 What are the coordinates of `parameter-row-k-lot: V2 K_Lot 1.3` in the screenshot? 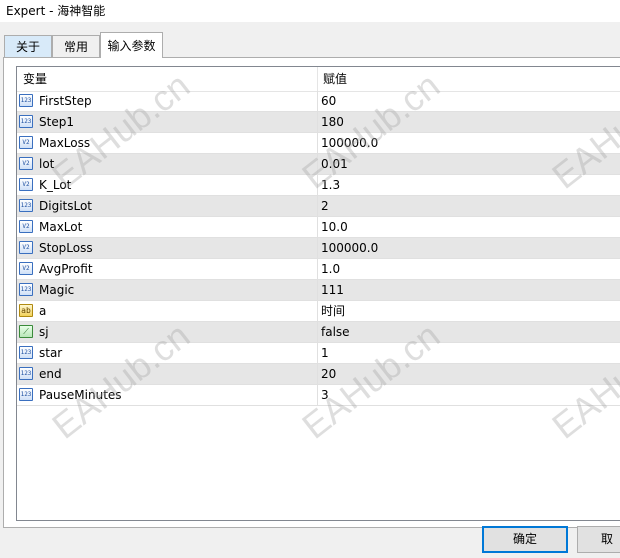 It's located at (318, 185).